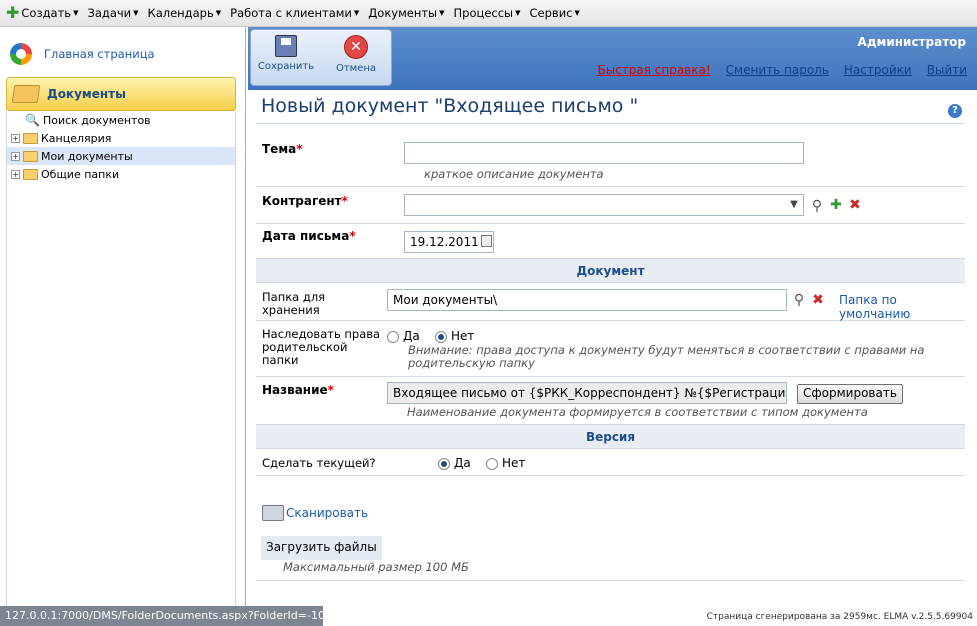 This screenshot has width=977, height=626. Describe the element at coordinates (947, 70) in the screenshot. I see `logout-link: Выйти` at that location.